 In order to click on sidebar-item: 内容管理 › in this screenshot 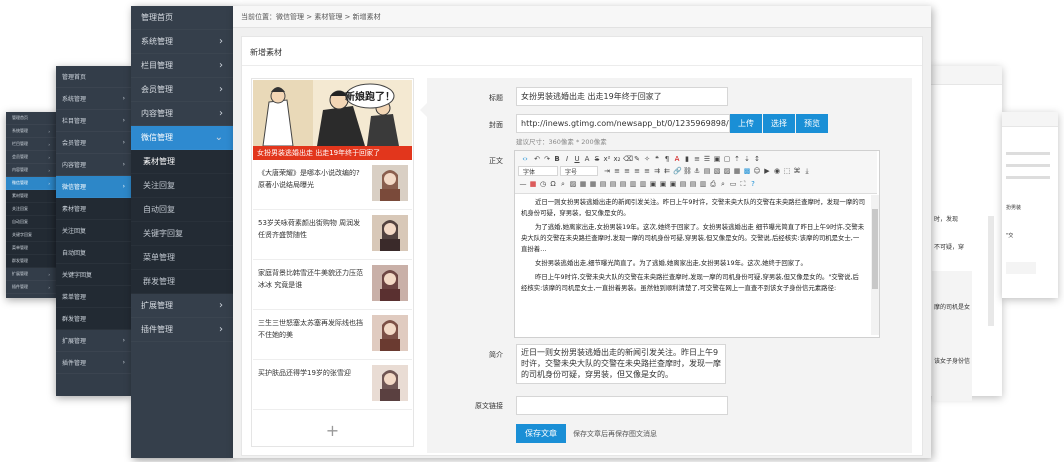, I will do `click(182, 114)`.